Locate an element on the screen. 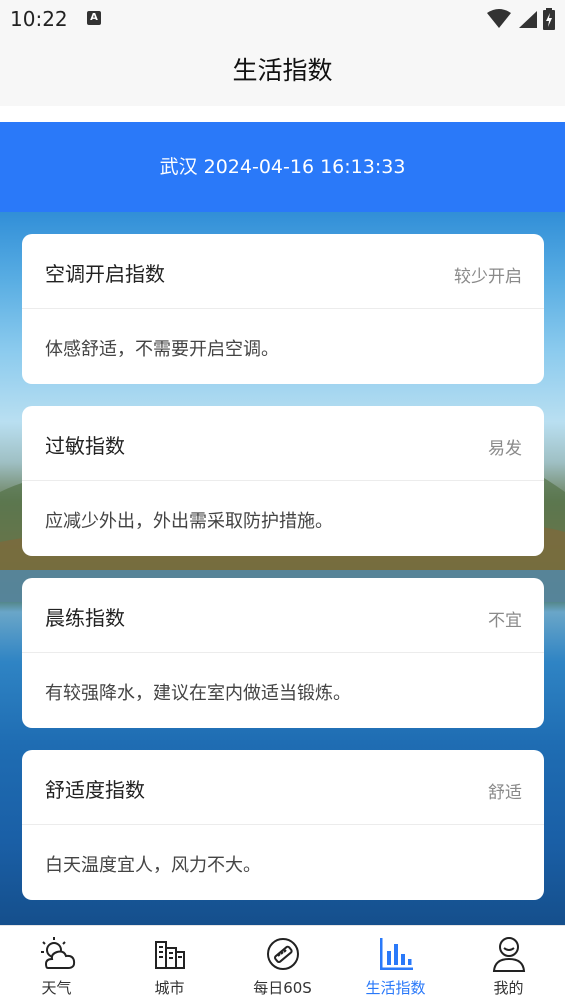  index-card-ac: 空调开启指数 较少开启 体感舒适，不需要开启空调。 is located at coordinates (283, 309).